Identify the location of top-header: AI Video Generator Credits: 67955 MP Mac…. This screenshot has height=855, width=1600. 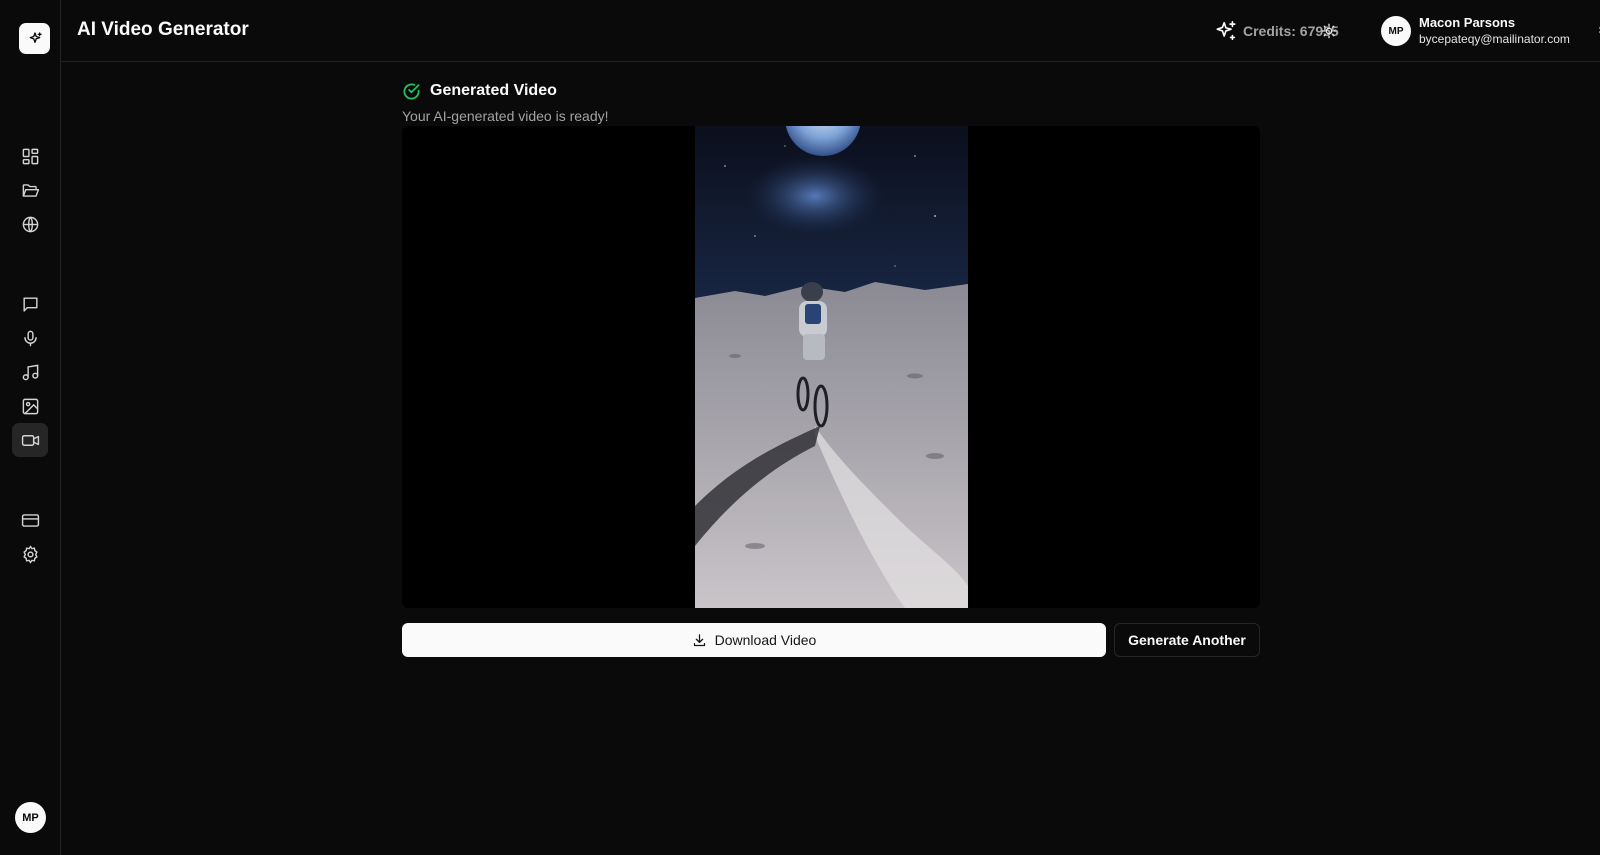
(830, 31).